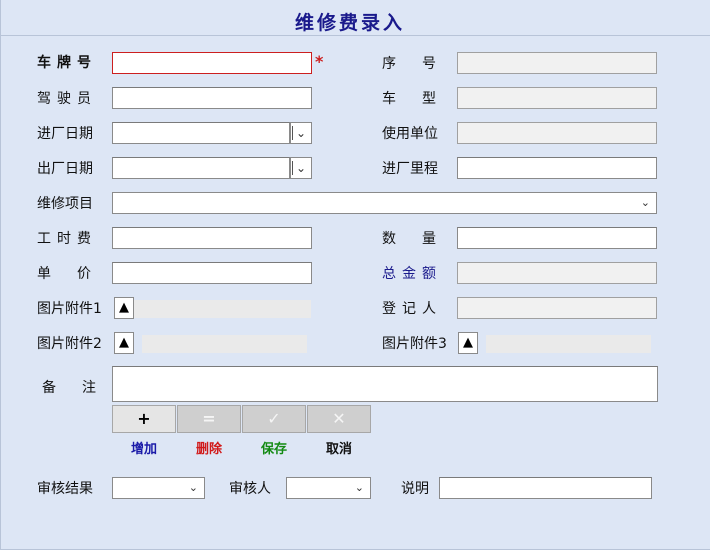 The image size is (710, 550). What do you see at coordinates (468, 343) in the screenshot?
I see `attach3-upload-icon: ▲` at bounding box center [468, 343].